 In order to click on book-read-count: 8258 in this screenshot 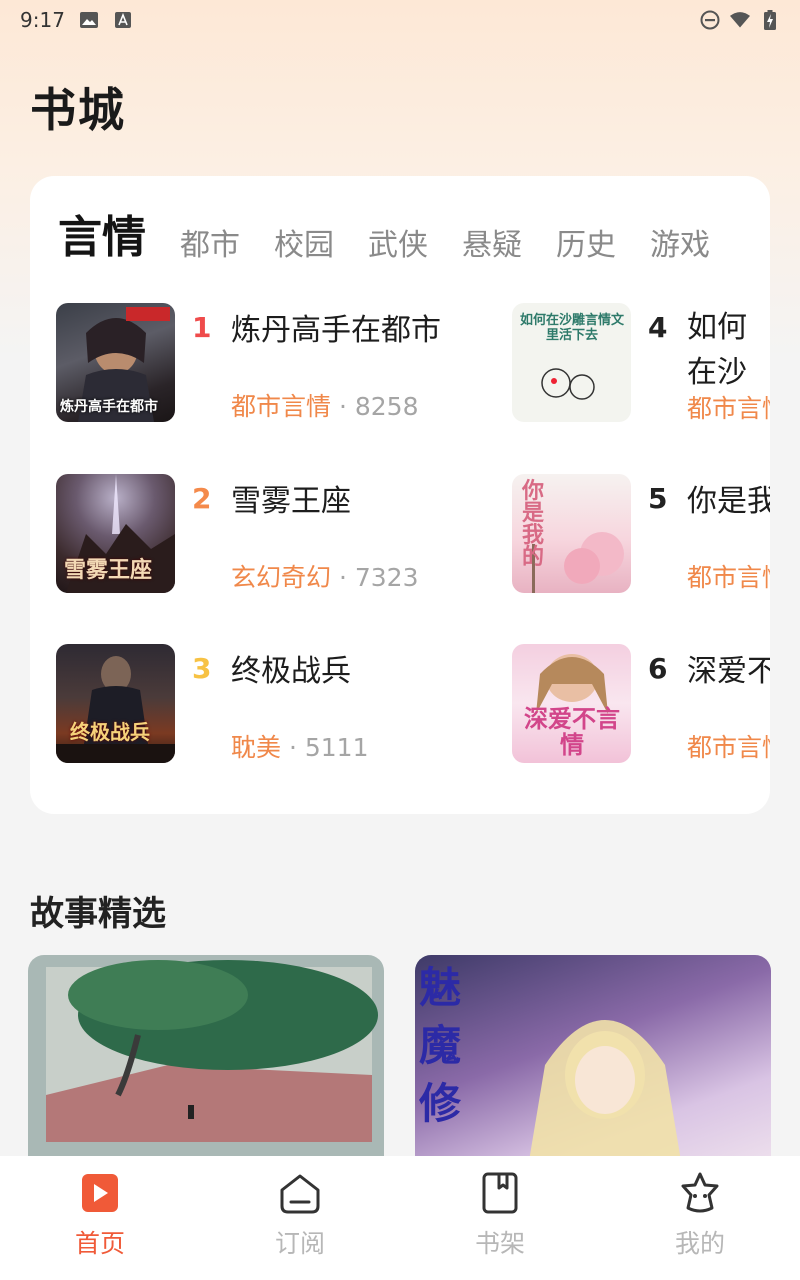, I will do `click(386, 406)`.